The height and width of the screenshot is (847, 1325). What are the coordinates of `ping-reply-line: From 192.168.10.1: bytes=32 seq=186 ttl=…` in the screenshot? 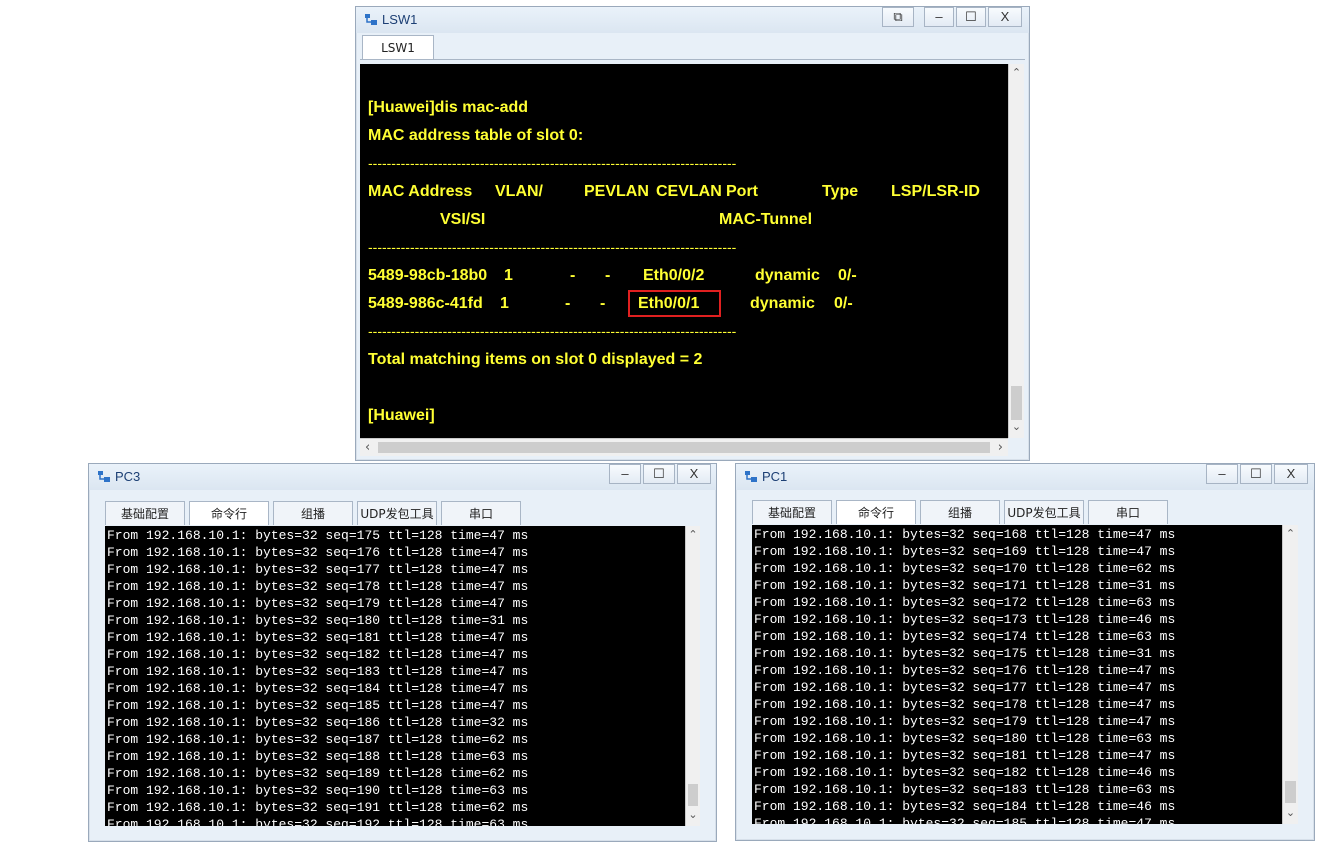 It's located at (318, 722).